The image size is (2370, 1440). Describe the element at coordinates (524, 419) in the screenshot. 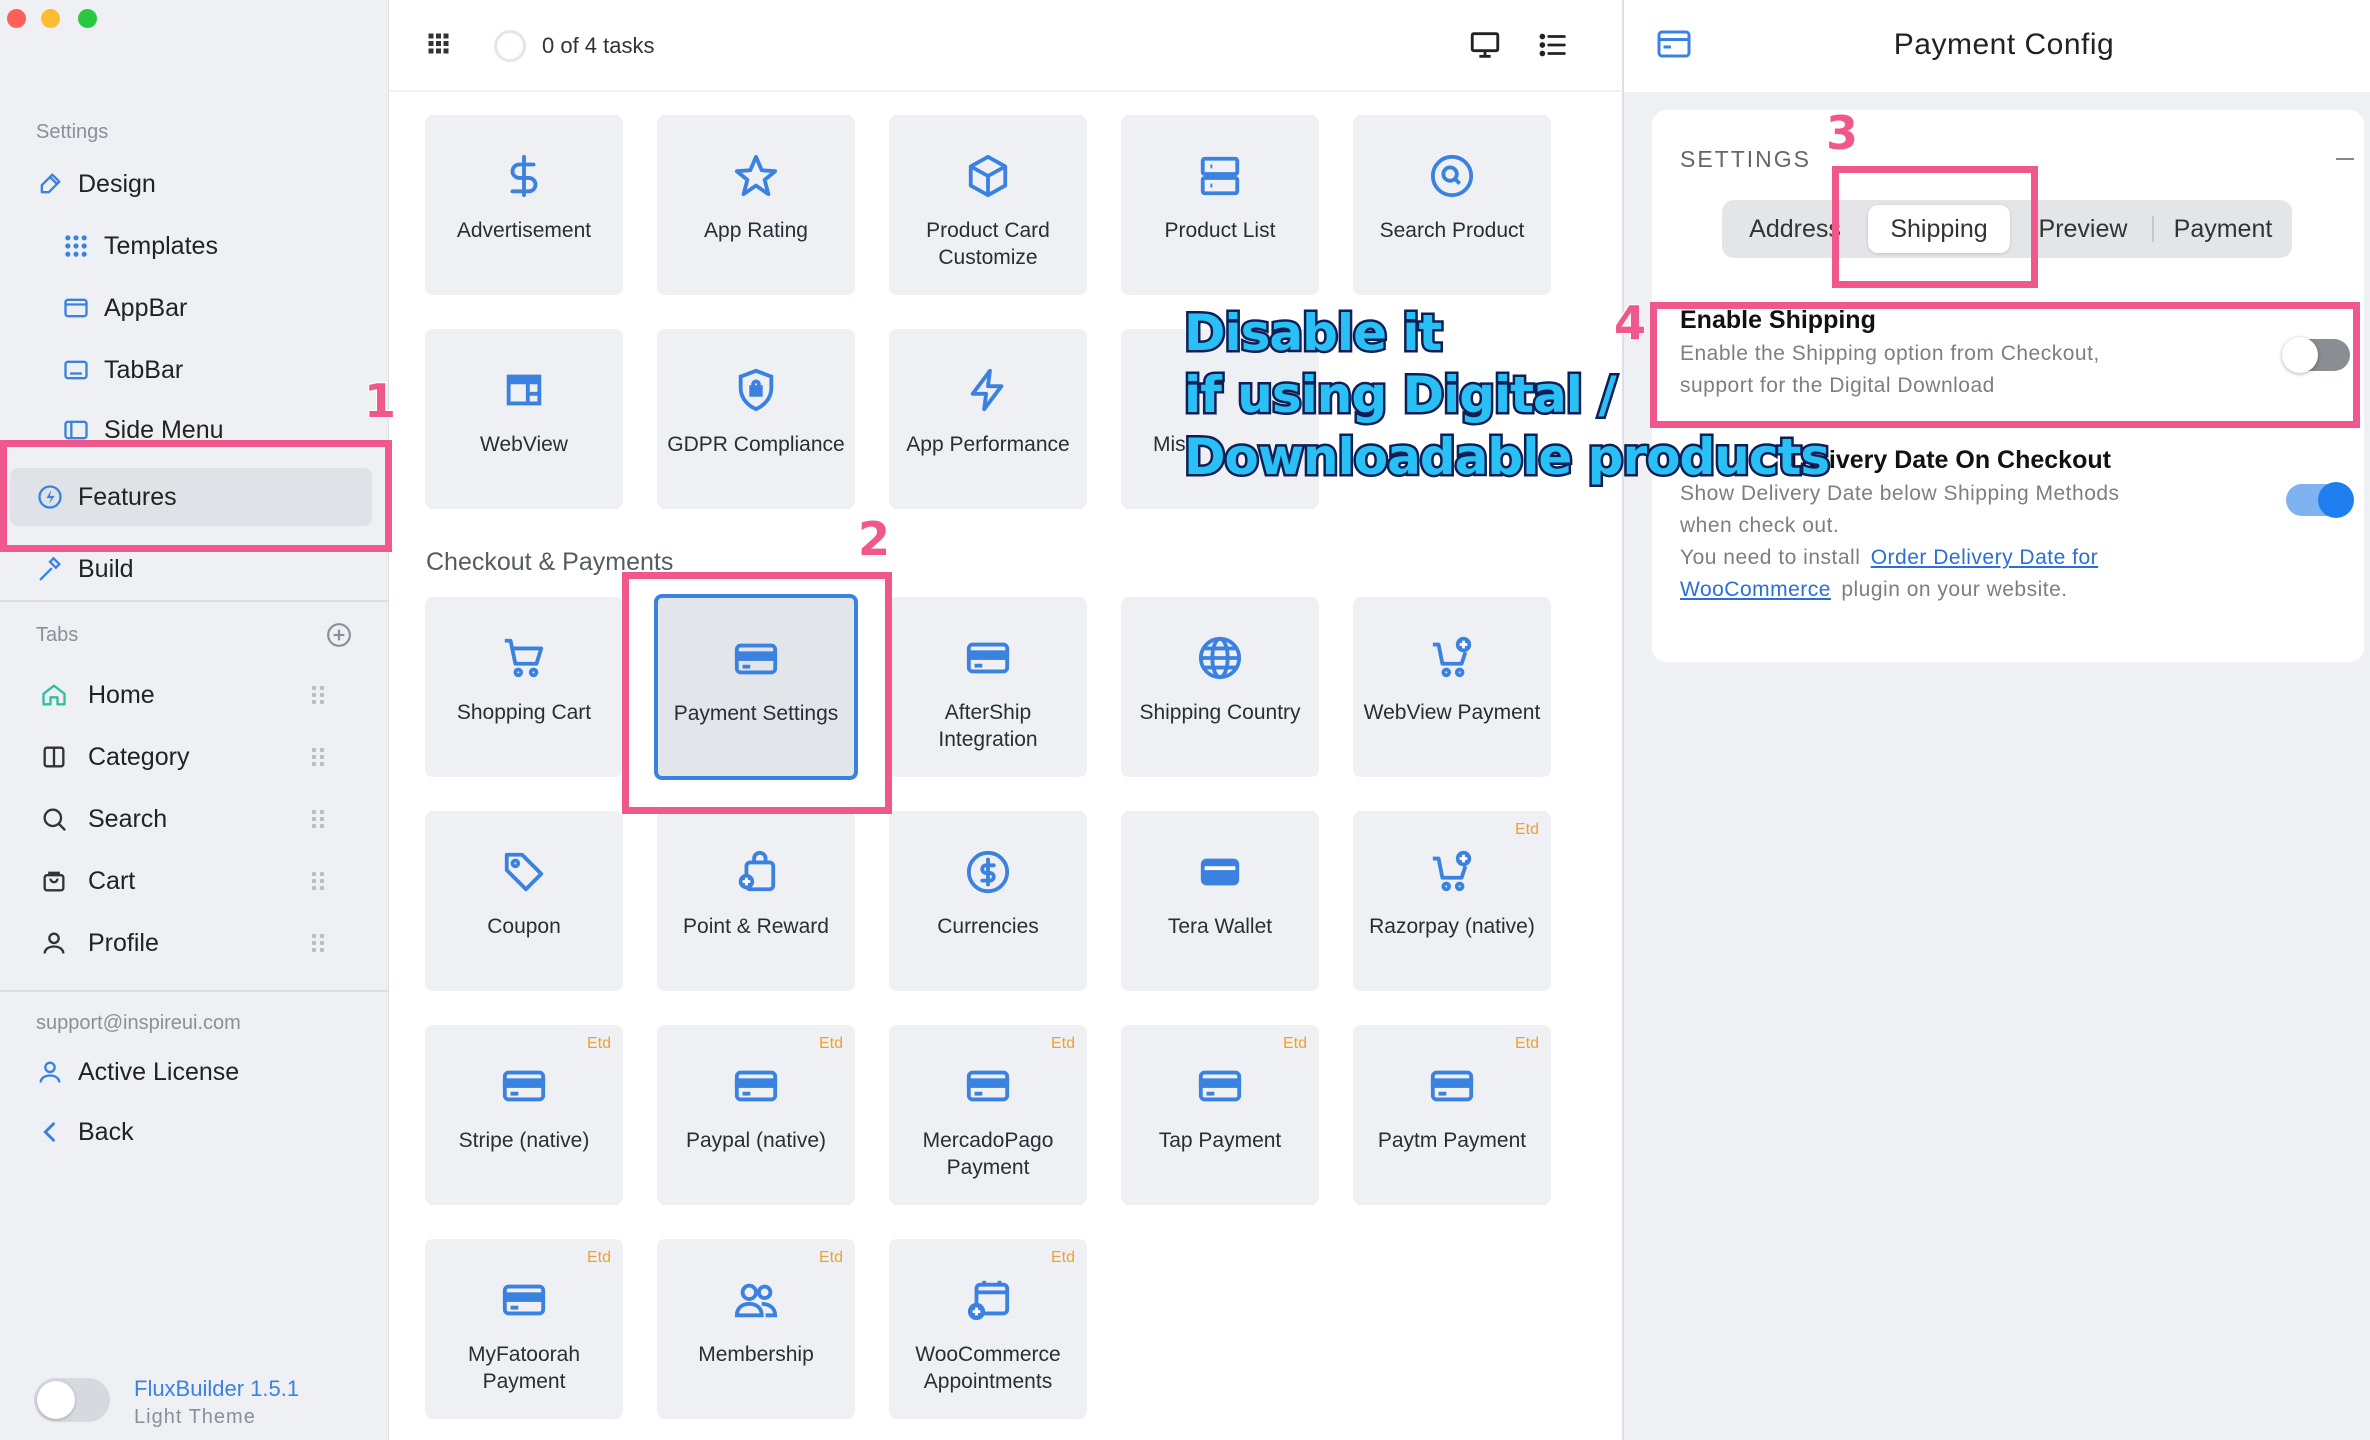

I see `feature-tile-webview: WebView` at that location.